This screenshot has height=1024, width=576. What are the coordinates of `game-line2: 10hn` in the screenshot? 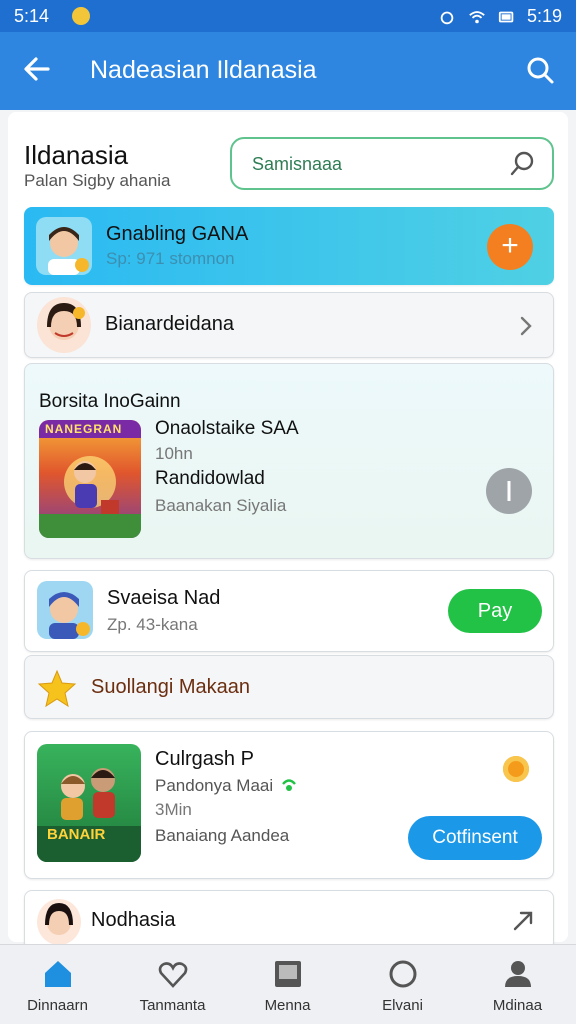 It's located at (174, 453).